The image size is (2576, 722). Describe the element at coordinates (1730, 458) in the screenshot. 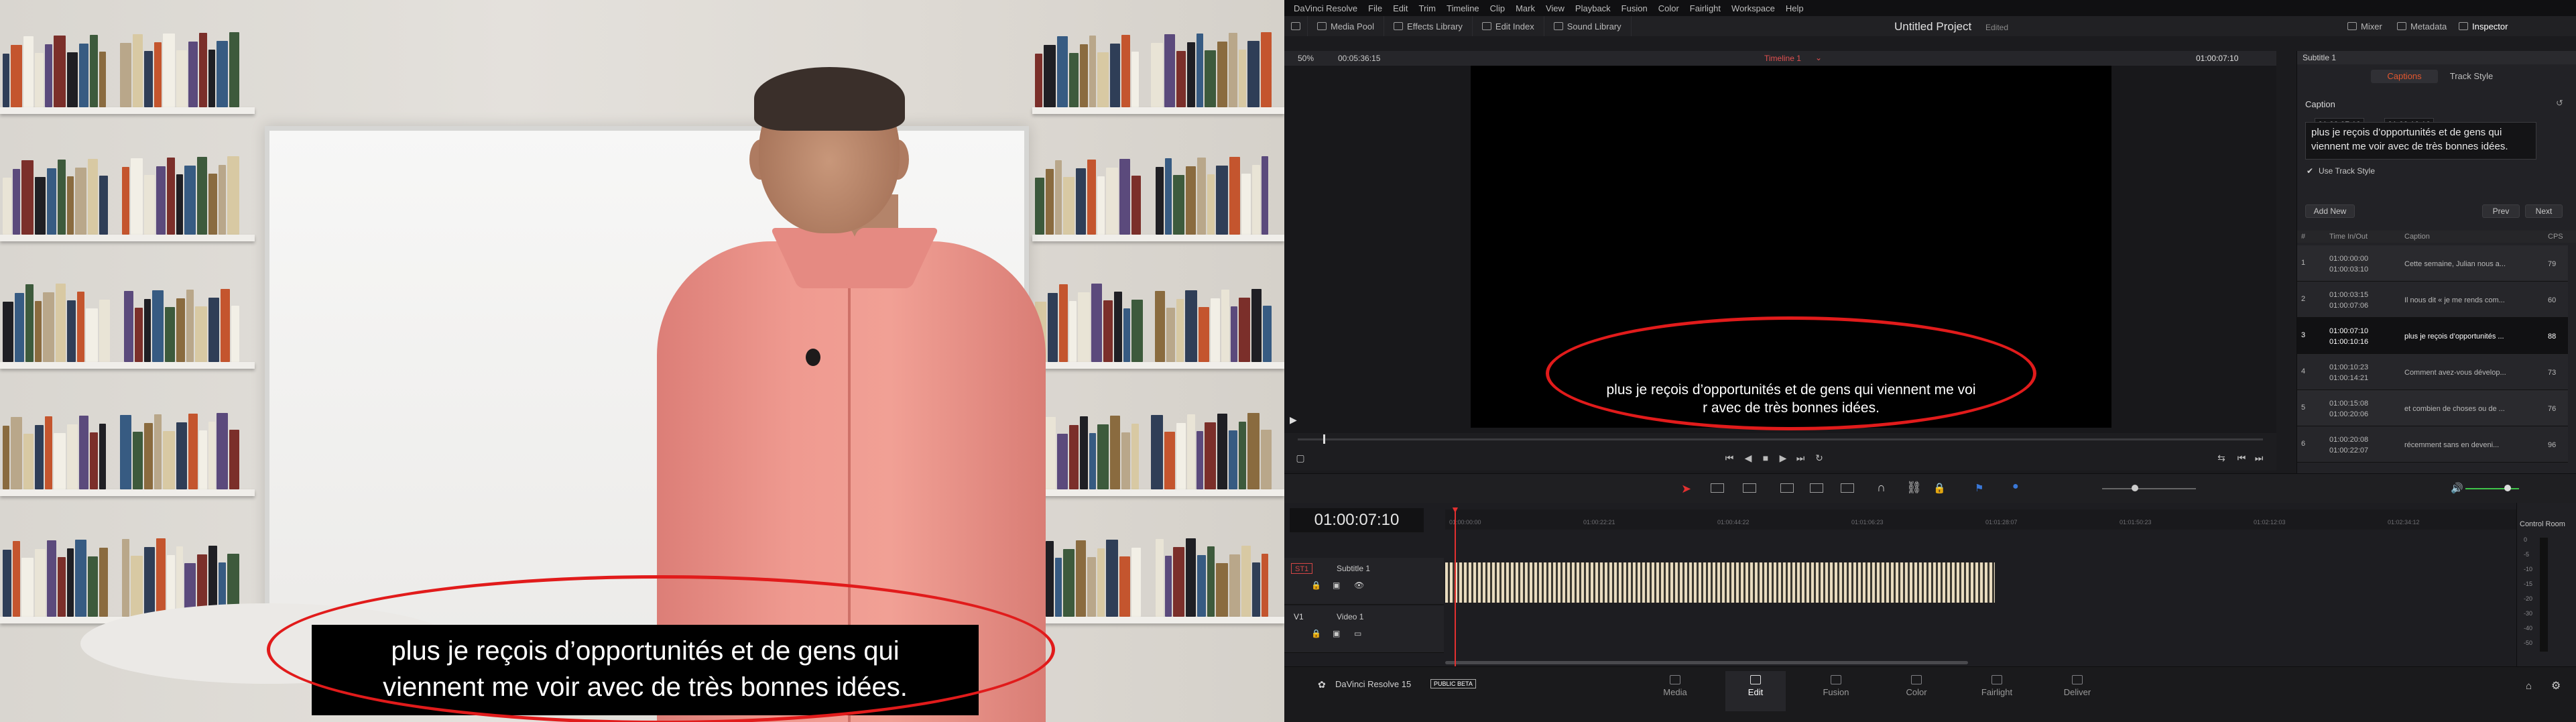

I see `jump-start-icon: ⏮` at that location.